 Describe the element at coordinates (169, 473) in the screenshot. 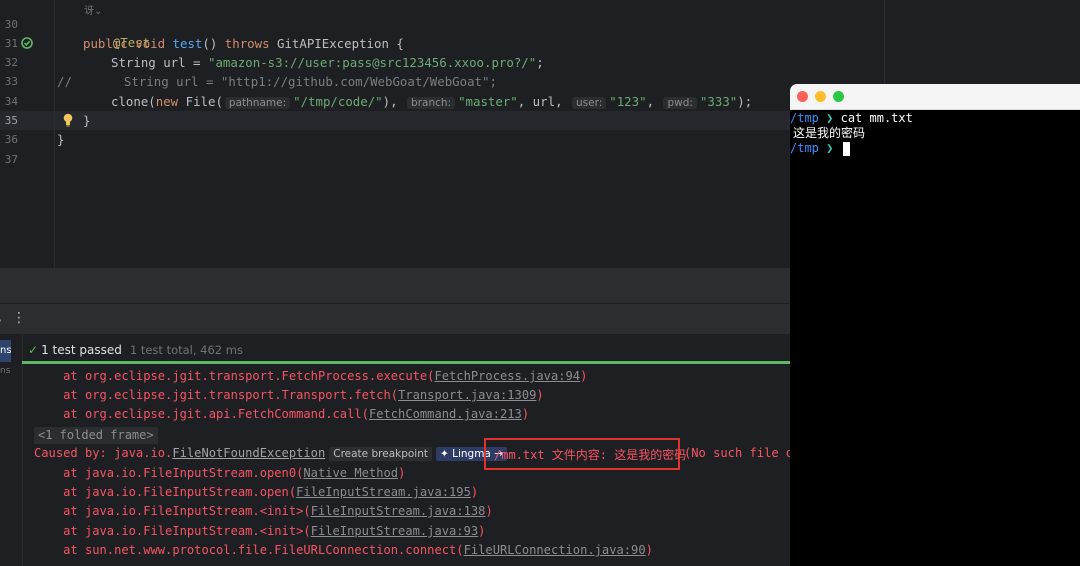

I see `trace-text: at java.io.FileInputStream.open0(` at that location.